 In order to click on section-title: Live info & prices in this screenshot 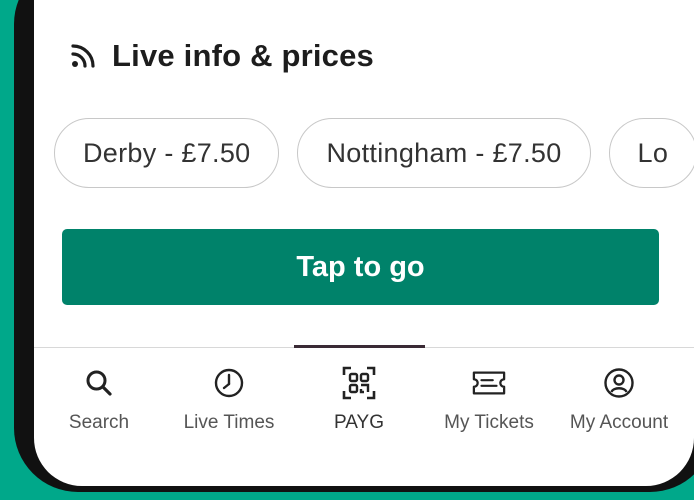, I will do `click(243, 55)`.